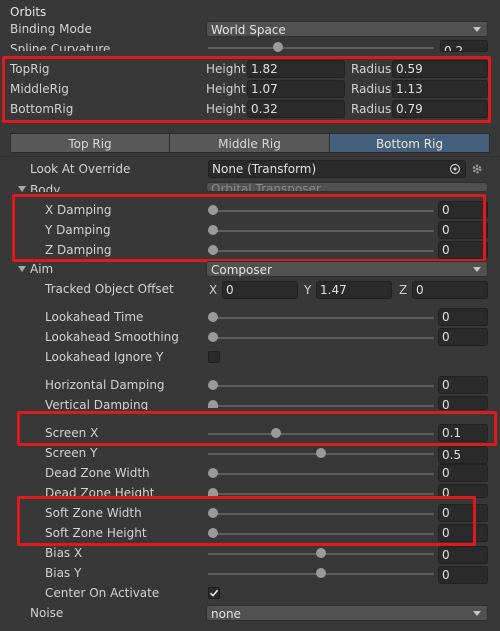 The width and height of the screenshot is (500, 631). I want to click on binding-mode-label: Binding Mode, so click(51, 29).